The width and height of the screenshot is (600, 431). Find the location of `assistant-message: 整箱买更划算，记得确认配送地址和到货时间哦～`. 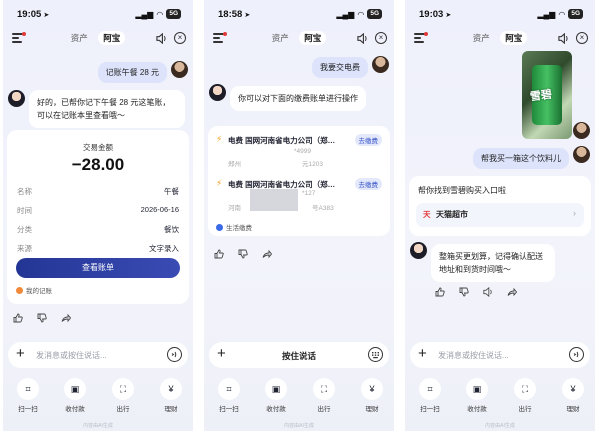

assistant-message: 整箱买更划算，记得确认配送地址和到货时间哦～ is located at coordinates (493, 263).